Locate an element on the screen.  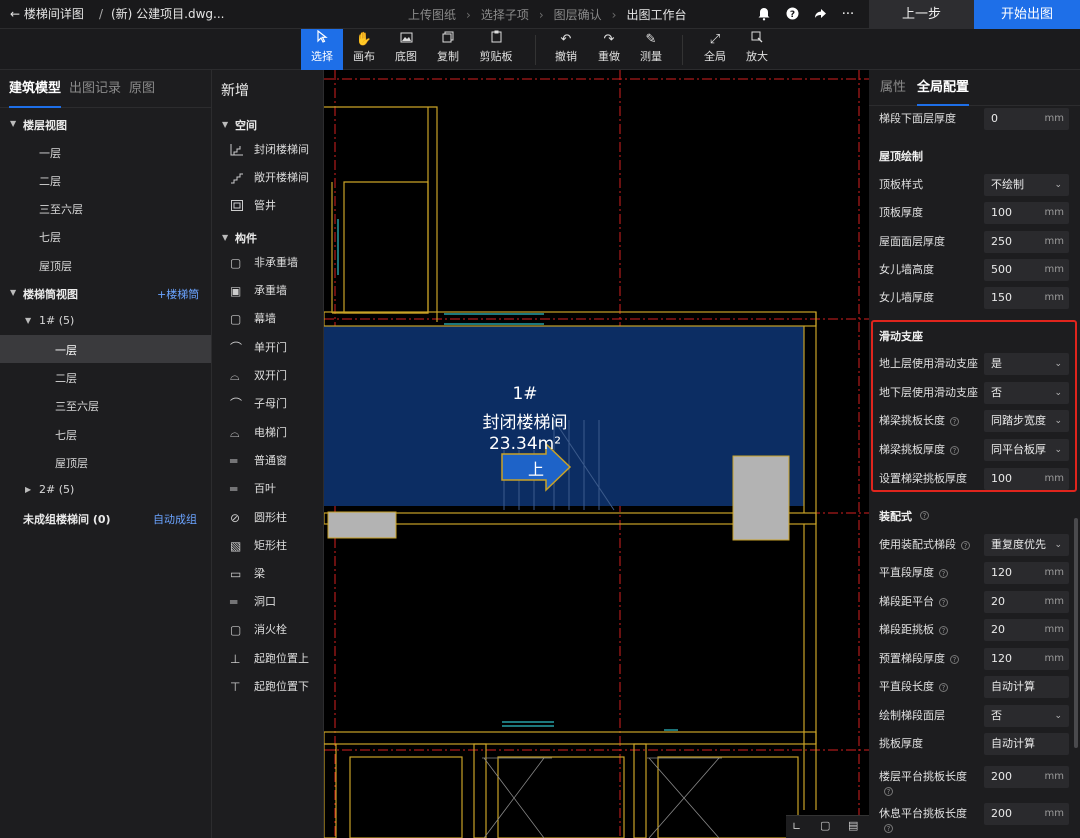
back-button: ← 楼梯间详图 is located at coordinates (47, 14).